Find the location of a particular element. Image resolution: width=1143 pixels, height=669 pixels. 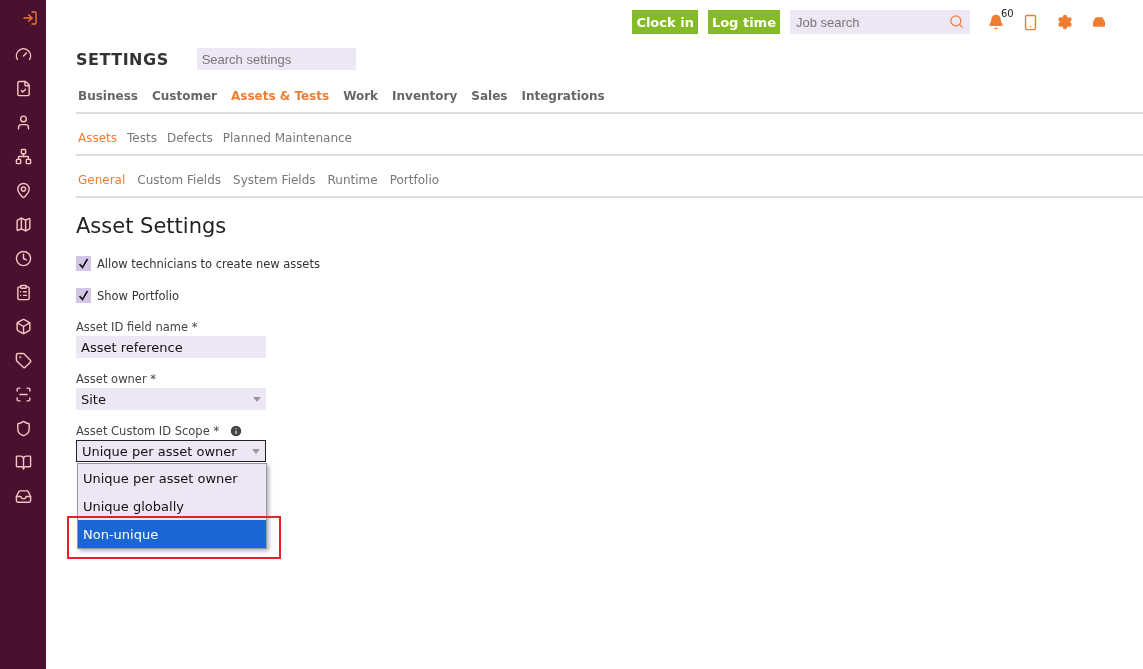

shield-icon is located at coordinates (23, 428).